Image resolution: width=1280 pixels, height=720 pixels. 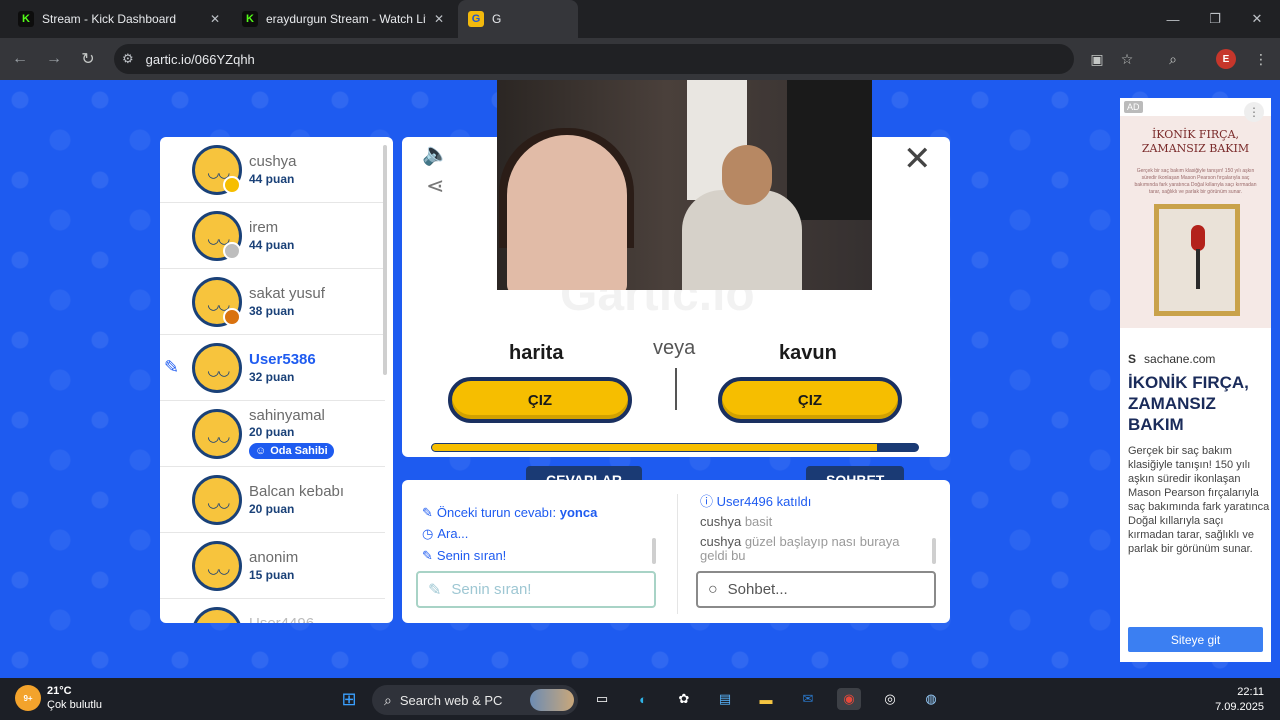 I want to click on address-bar: ⚙ gartic.io/066YZqhh, so click(x=594, y=59).